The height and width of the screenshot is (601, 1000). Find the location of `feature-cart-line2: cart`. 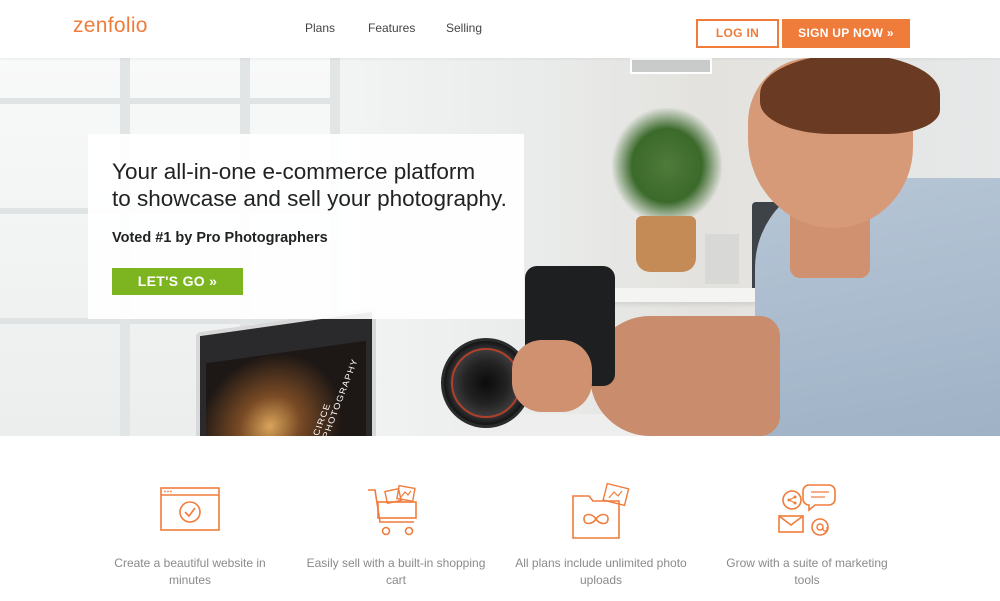

feature-cart-line2: cart is located at coordinates (395, 580).